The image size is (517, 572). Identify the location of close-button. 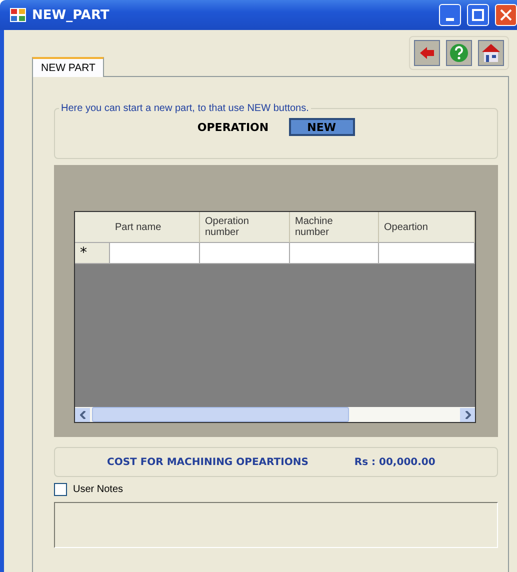
(506, 15).